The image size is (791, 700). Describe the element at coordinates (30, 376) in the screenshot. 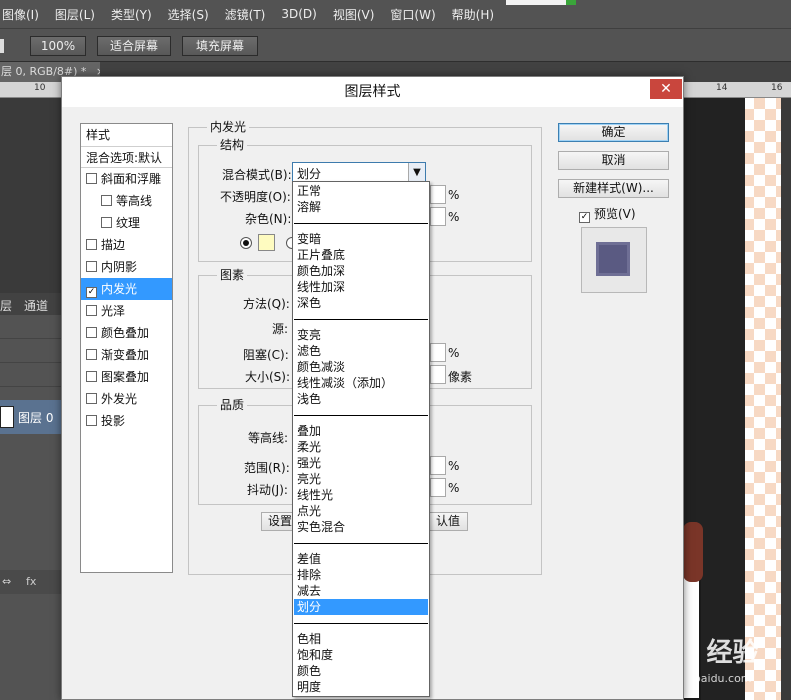

I see `lock-row` at that location.